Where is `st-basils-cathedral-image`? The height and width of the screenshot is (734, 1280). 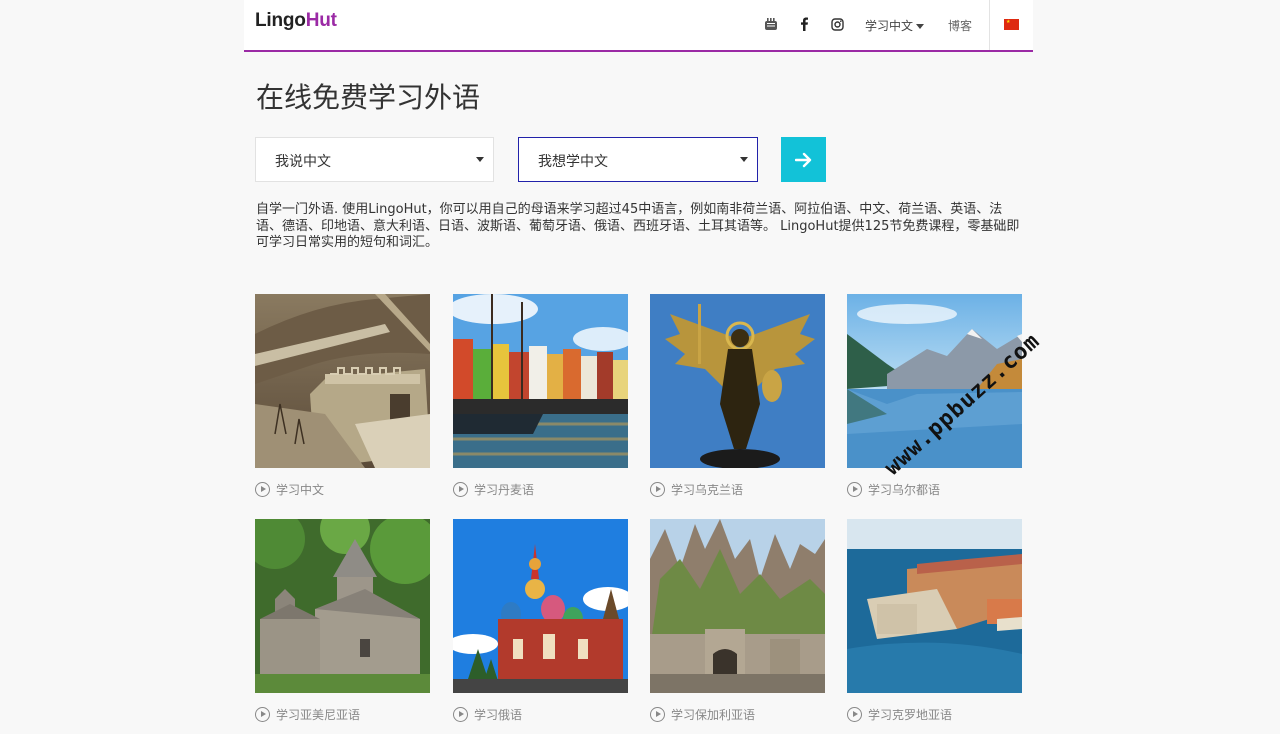 st-basils-cathedral-image is located at coordinates (540, 606).